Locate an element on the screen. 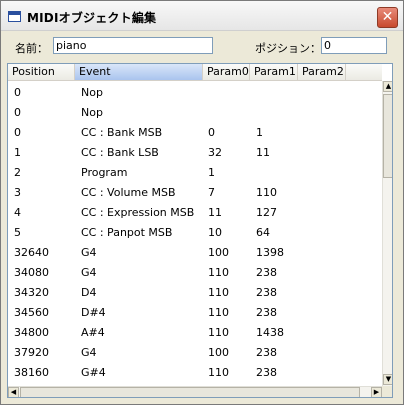 The image size is (404, 405). cell-event: Program is located at coordinates (104, 172).